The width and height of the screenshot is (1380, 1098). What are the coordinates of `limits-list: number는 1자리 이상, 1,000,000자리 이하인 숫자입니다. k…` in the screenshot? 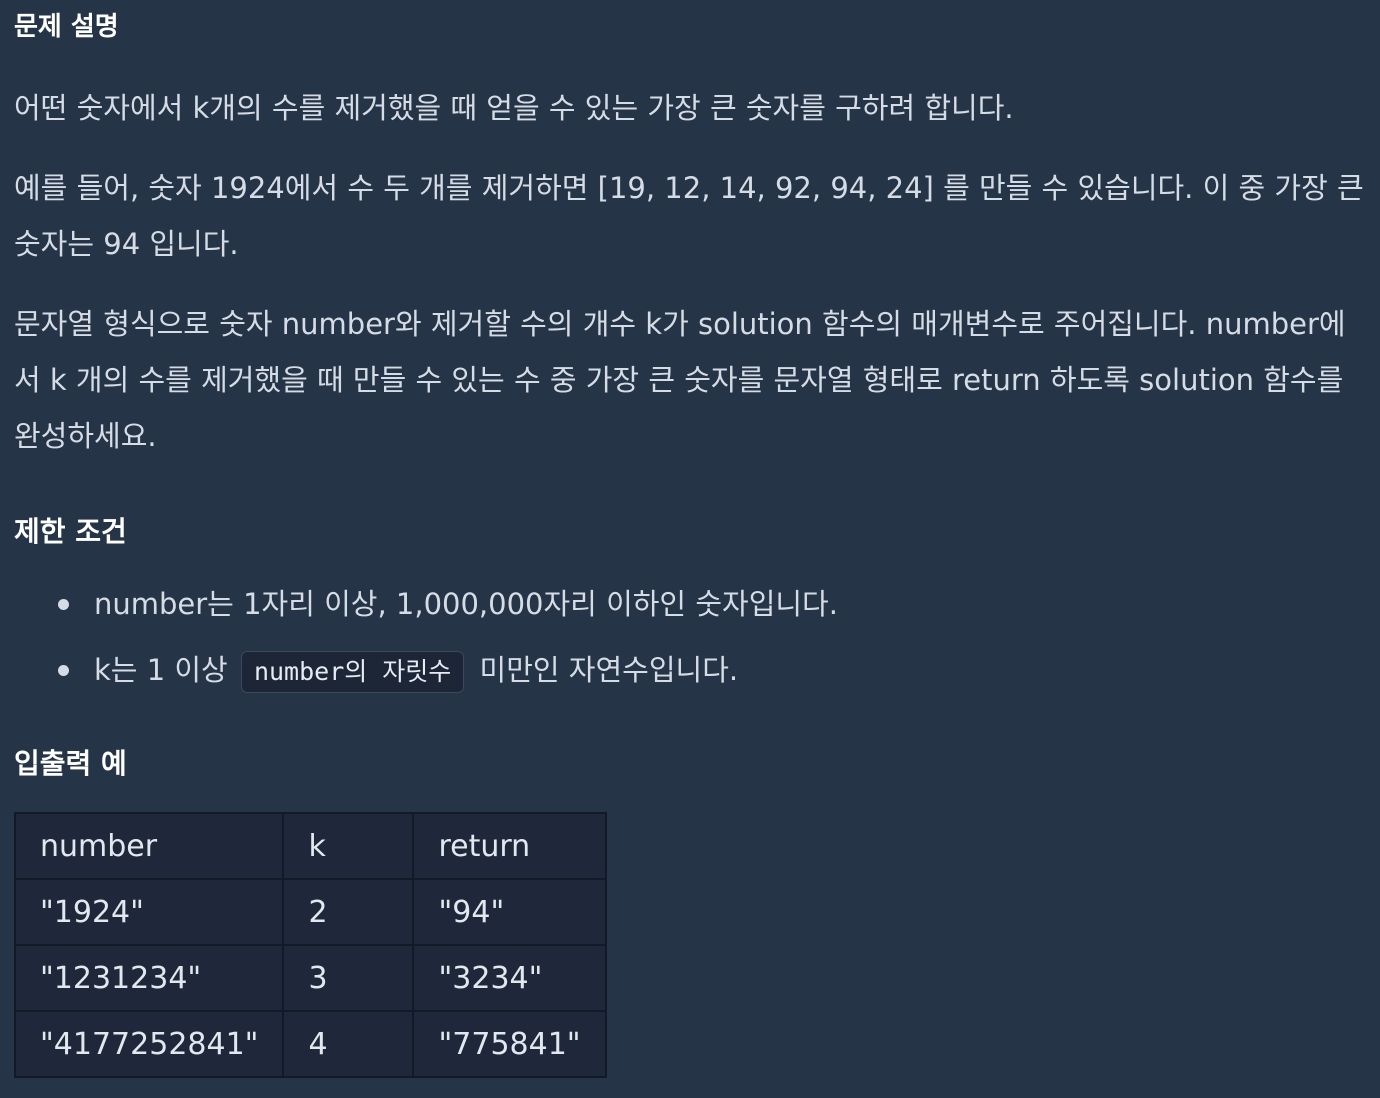 It's located at (419, 642).